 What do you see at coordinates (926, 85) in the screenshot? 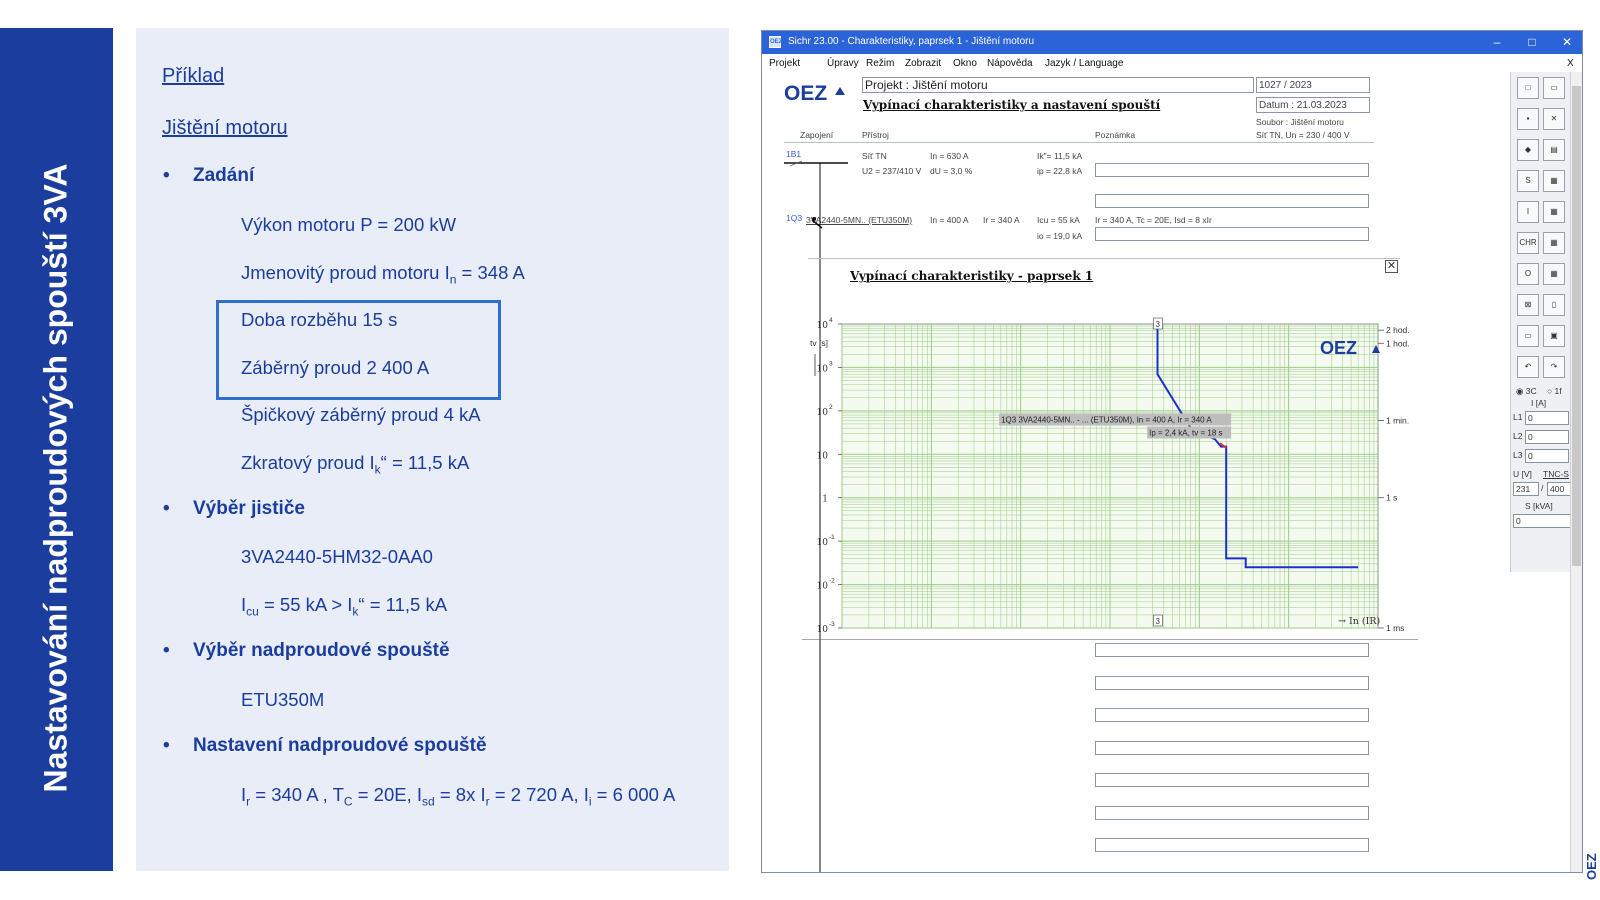
I see `project-name: Projekt : Jištění motoru` at bounding box center [926, 85].